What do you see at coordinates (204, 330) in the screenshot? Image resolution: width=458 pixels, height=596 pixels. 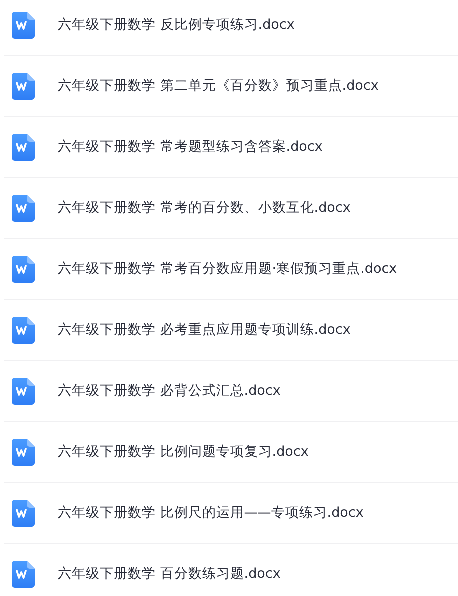 I see `file-name: 六年级下册数学 必考重点应用题专项训练.docx` at bounding box center [204, 330].